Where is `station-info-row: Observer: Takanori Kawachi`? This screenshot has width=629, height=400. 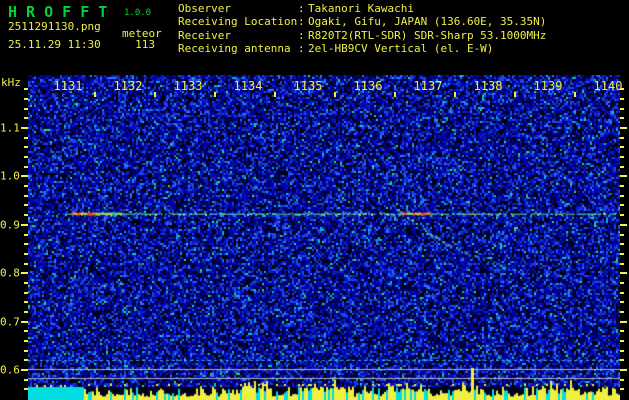
station-info-row: Observer: Takanori Kawachi is located at coordinates (362, 8).